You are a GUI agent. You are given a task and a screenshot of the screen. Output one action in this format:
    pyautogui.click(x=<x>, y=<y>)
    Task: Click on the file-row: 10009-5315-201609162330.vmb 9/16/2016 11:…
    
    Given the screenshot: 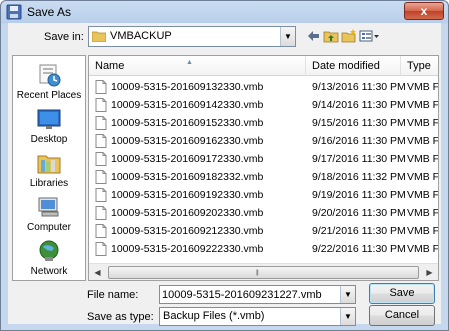 What is the action you would take?
    pyautogui.click(x=263, y=141)
    